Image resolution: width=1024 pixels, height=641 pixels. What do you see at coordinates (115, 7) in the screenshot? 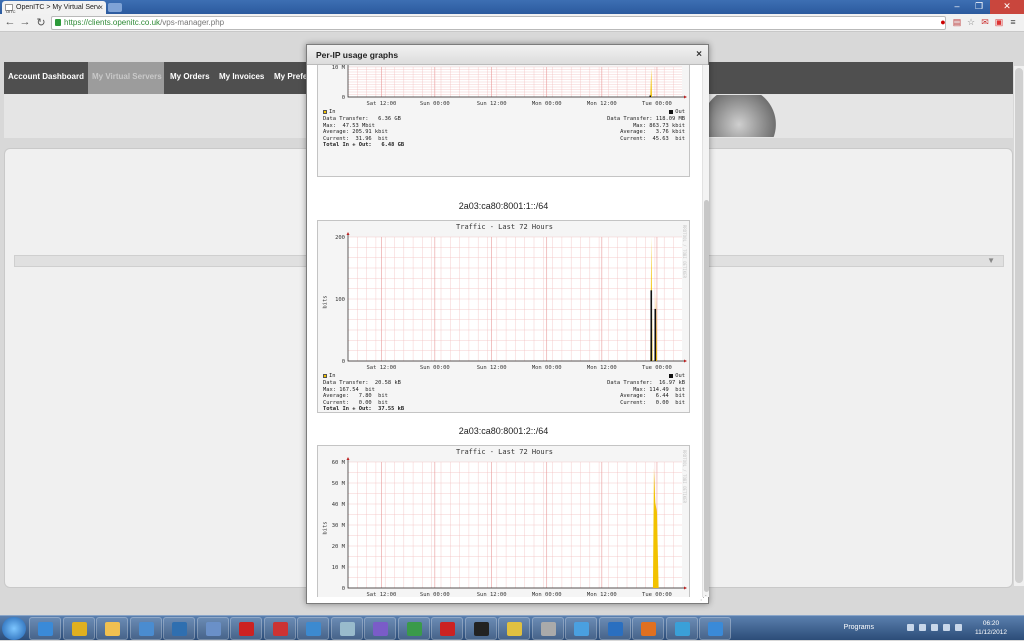
I see `new-tab-button` at bounding box center [115, 7].